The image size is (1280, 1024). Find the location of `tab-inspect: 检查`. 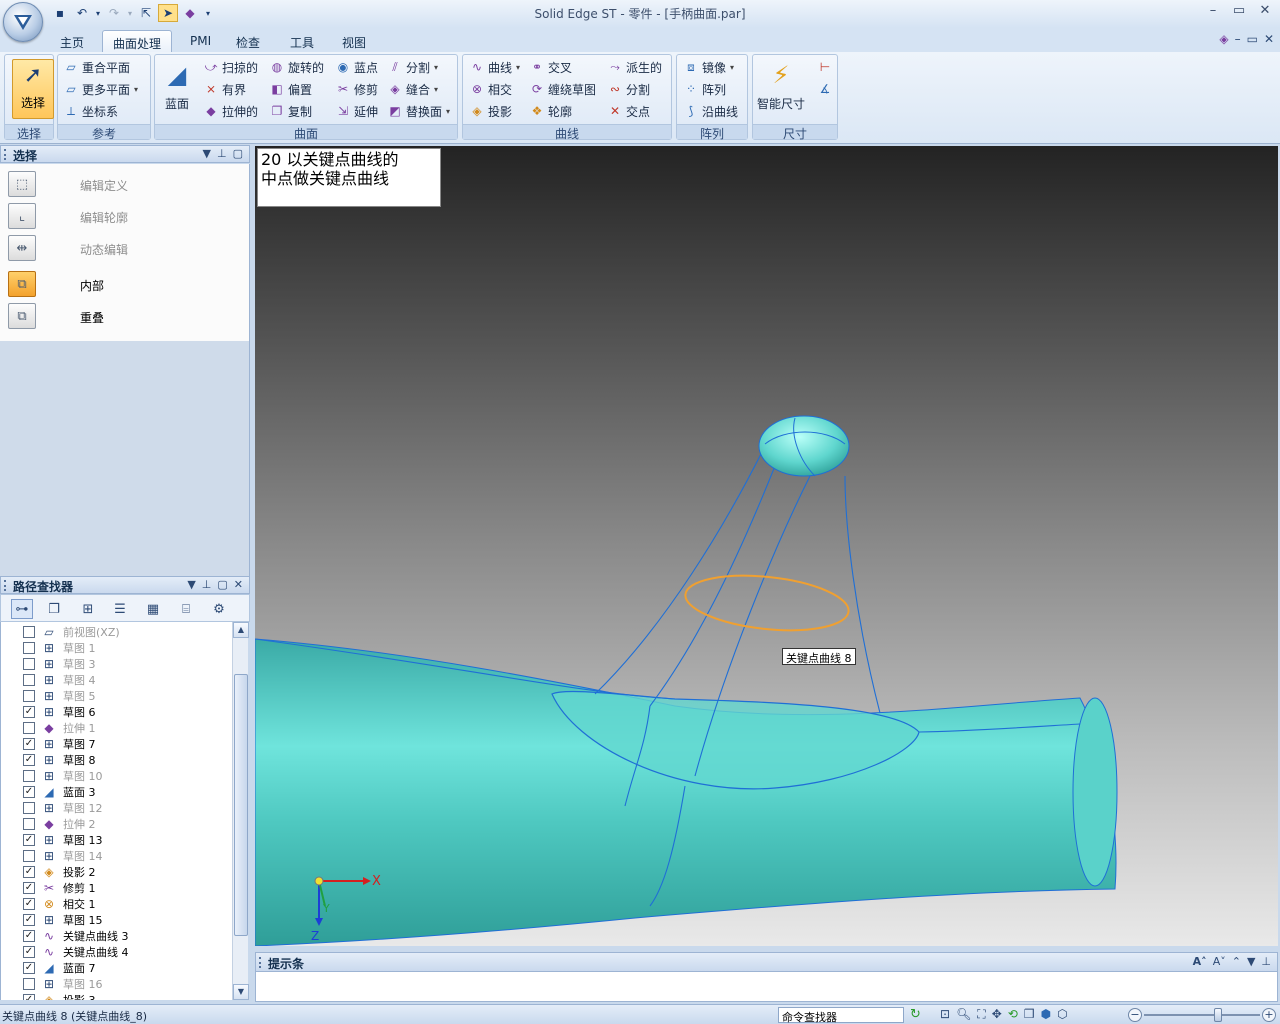

tab-inspect: 检查 is located at coordinates (248, 41).